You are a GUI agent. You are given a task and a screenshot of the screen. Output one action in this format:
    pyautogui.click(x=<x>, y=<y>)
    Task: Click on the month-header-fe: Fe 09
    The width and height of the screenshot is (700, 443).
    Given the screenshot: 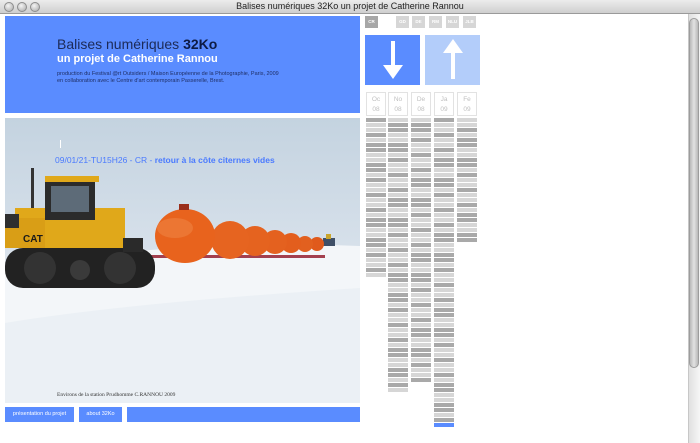 What is the action you would take?
    pyautogui.click(x=467, y=104)
    